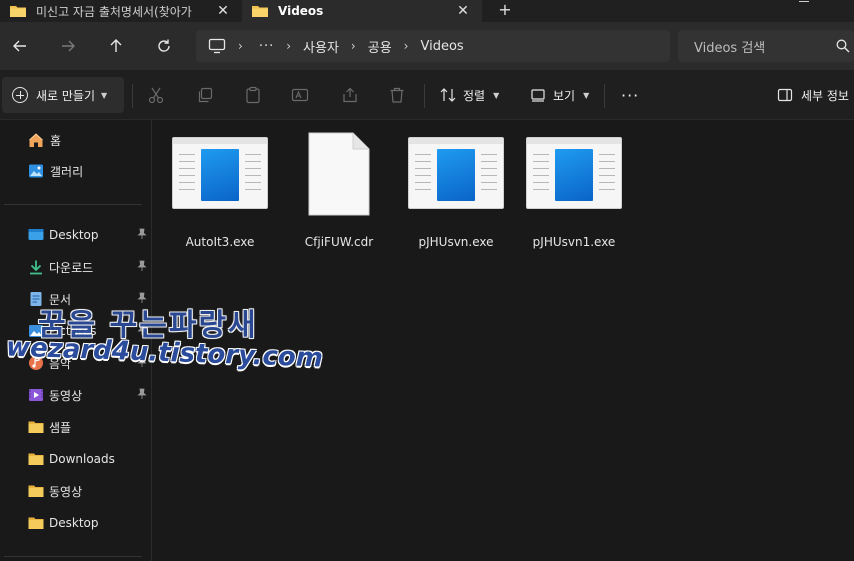  What do you see at coordinates (538, 95) in the screenshot?
I see `view-icon` at bounding box center [538, 95].